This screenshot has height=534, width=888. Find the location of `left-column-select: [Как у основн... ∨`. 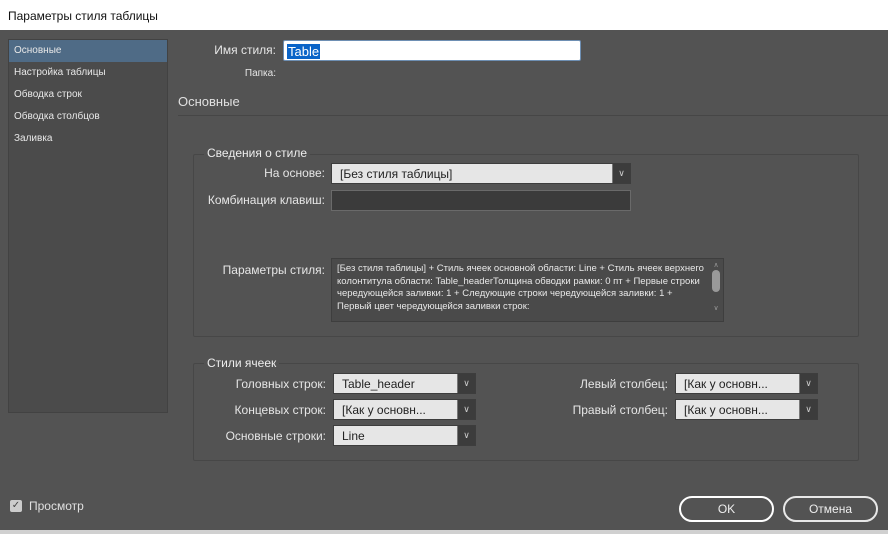

left-column-select: [Как у основн... ∨ is located at coordinates (746, 383).